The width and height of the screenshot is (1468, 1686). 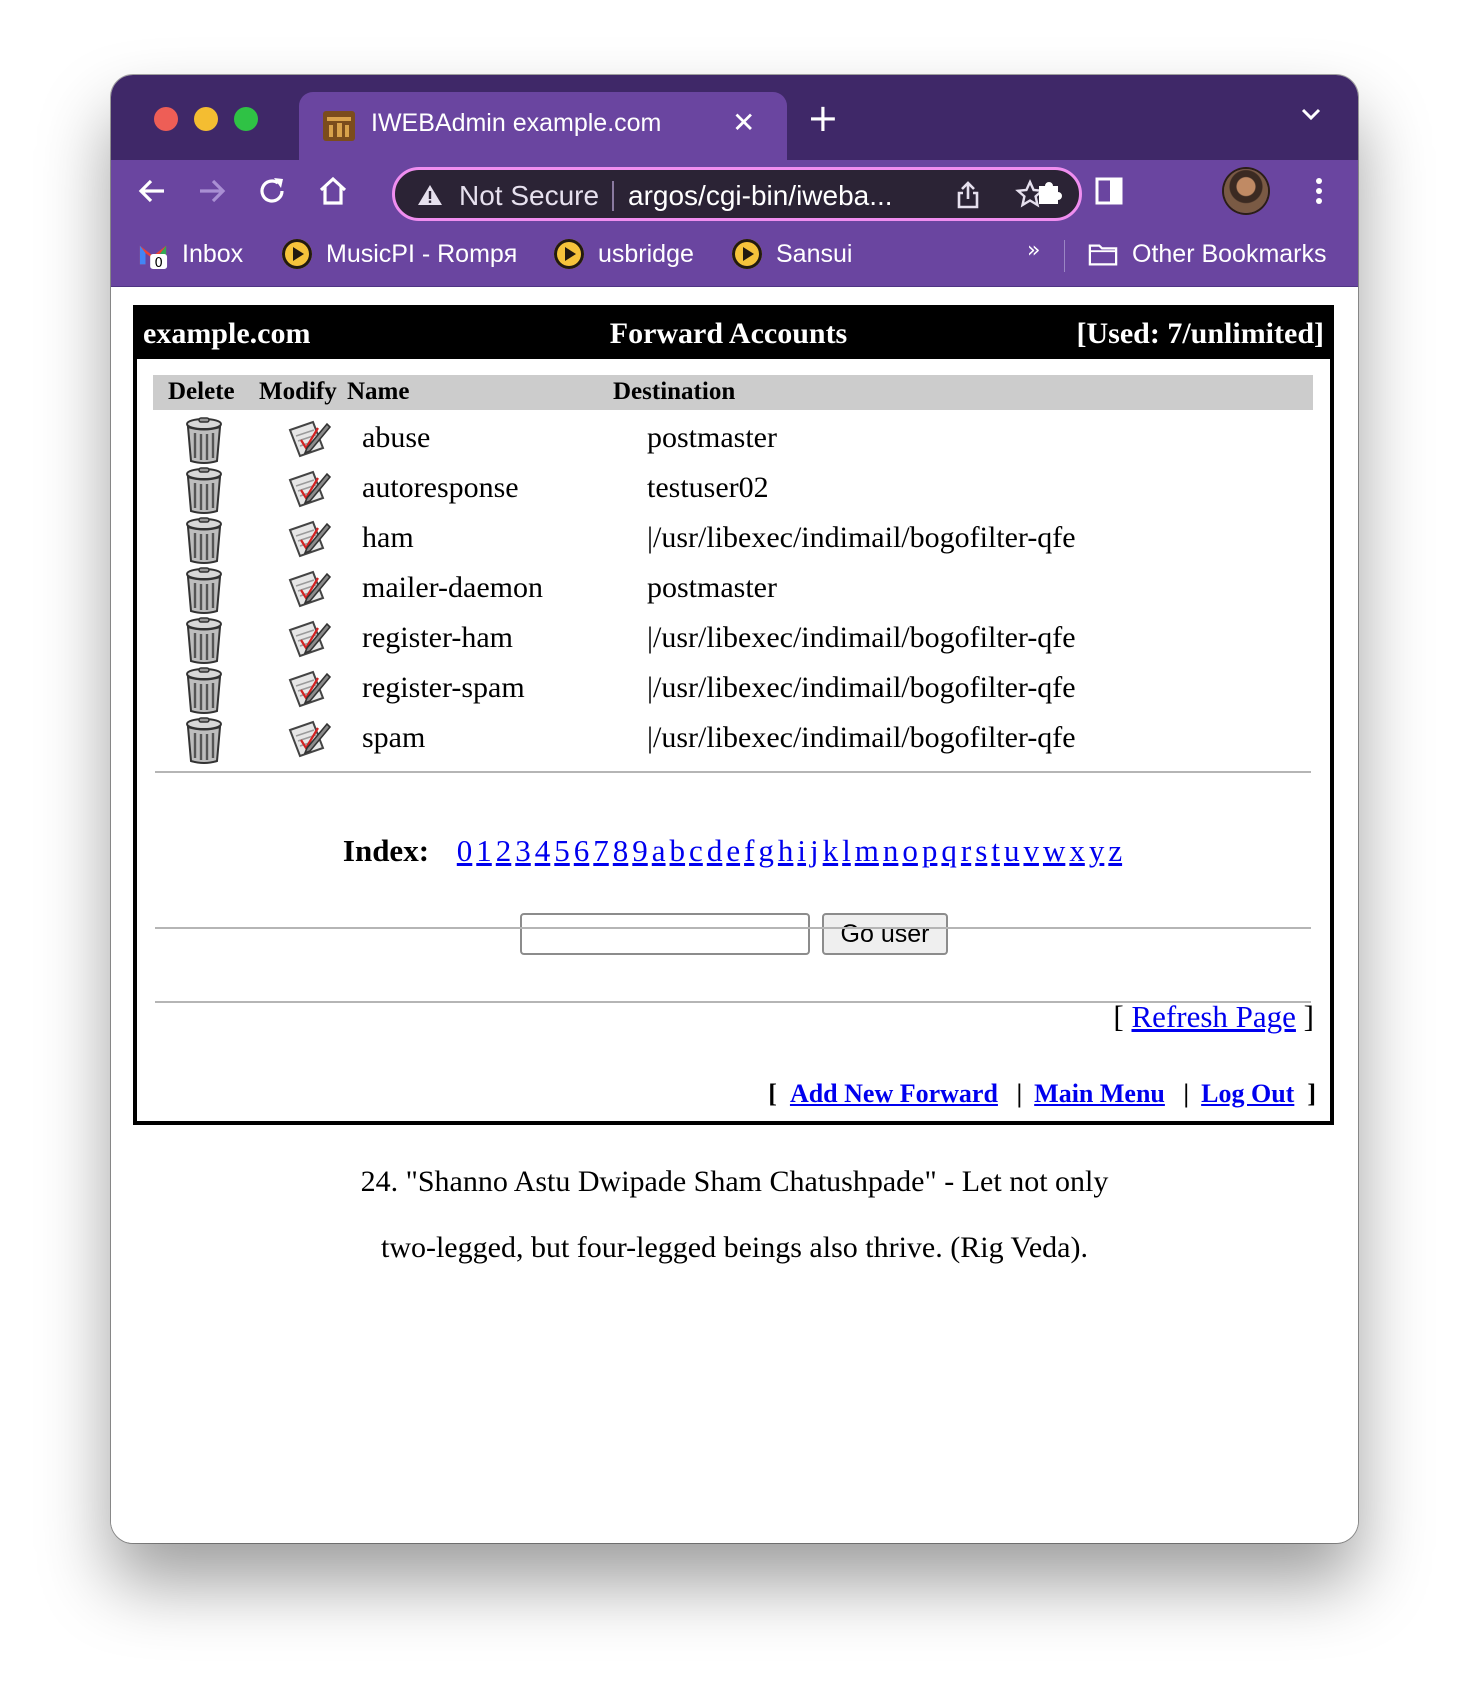 I want to click on index-link: g, so click(x=766, y=850).